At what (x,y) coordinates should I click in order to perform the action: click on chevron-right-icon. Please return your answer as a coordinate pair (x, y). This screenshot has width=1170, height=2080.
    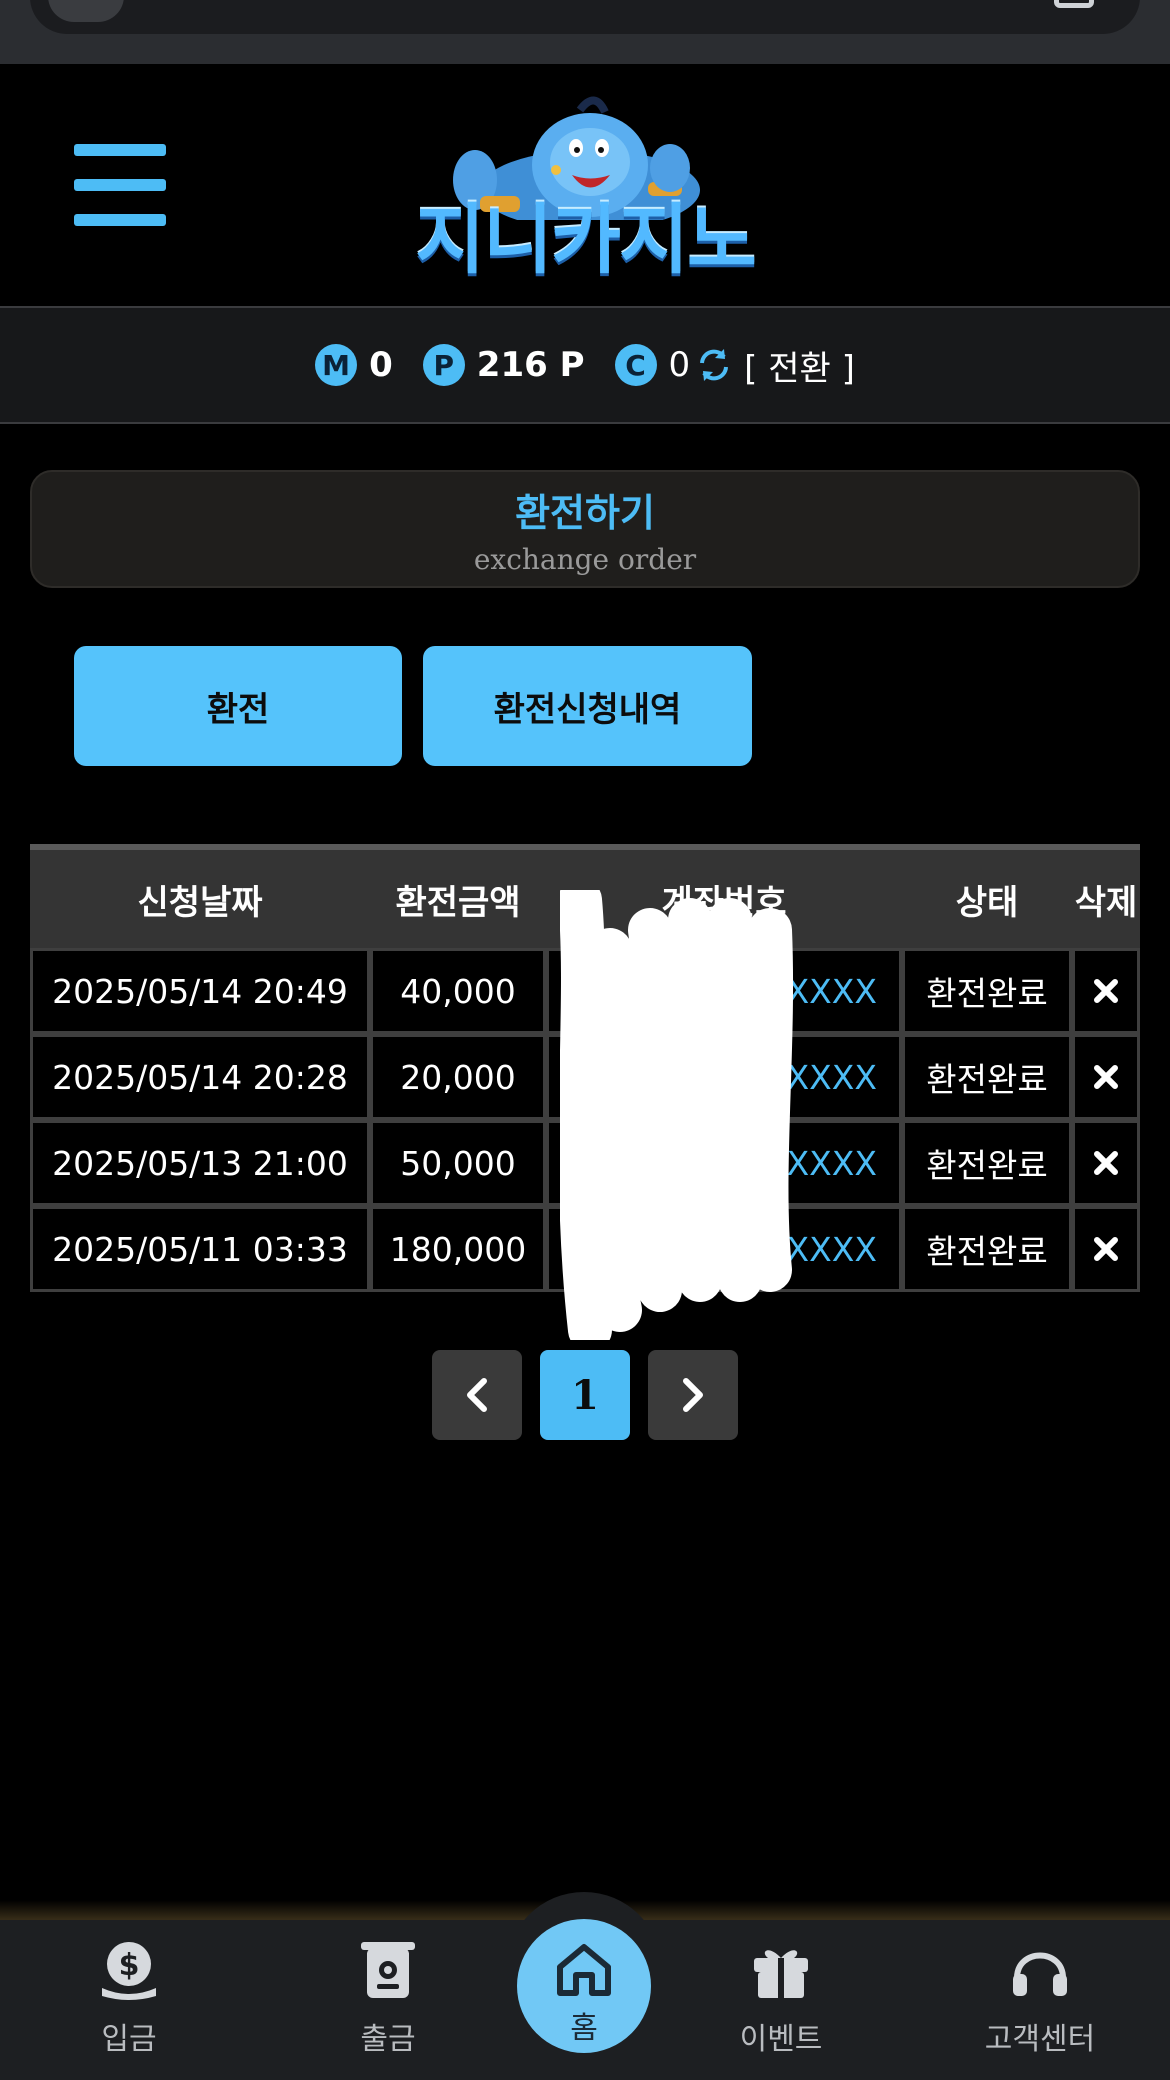
    Looking at the image, I should click on (693, 1395).